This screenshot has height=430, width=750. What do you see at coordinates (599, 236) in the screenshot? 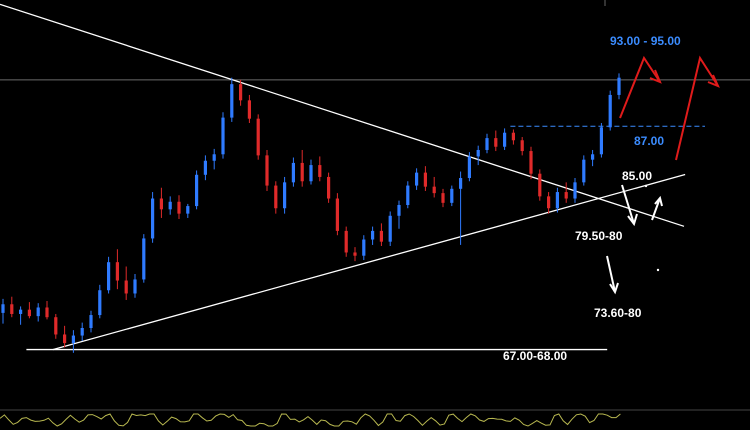
I see `label-level-79-80: 79.50-80` at bounding box center [599, 236].